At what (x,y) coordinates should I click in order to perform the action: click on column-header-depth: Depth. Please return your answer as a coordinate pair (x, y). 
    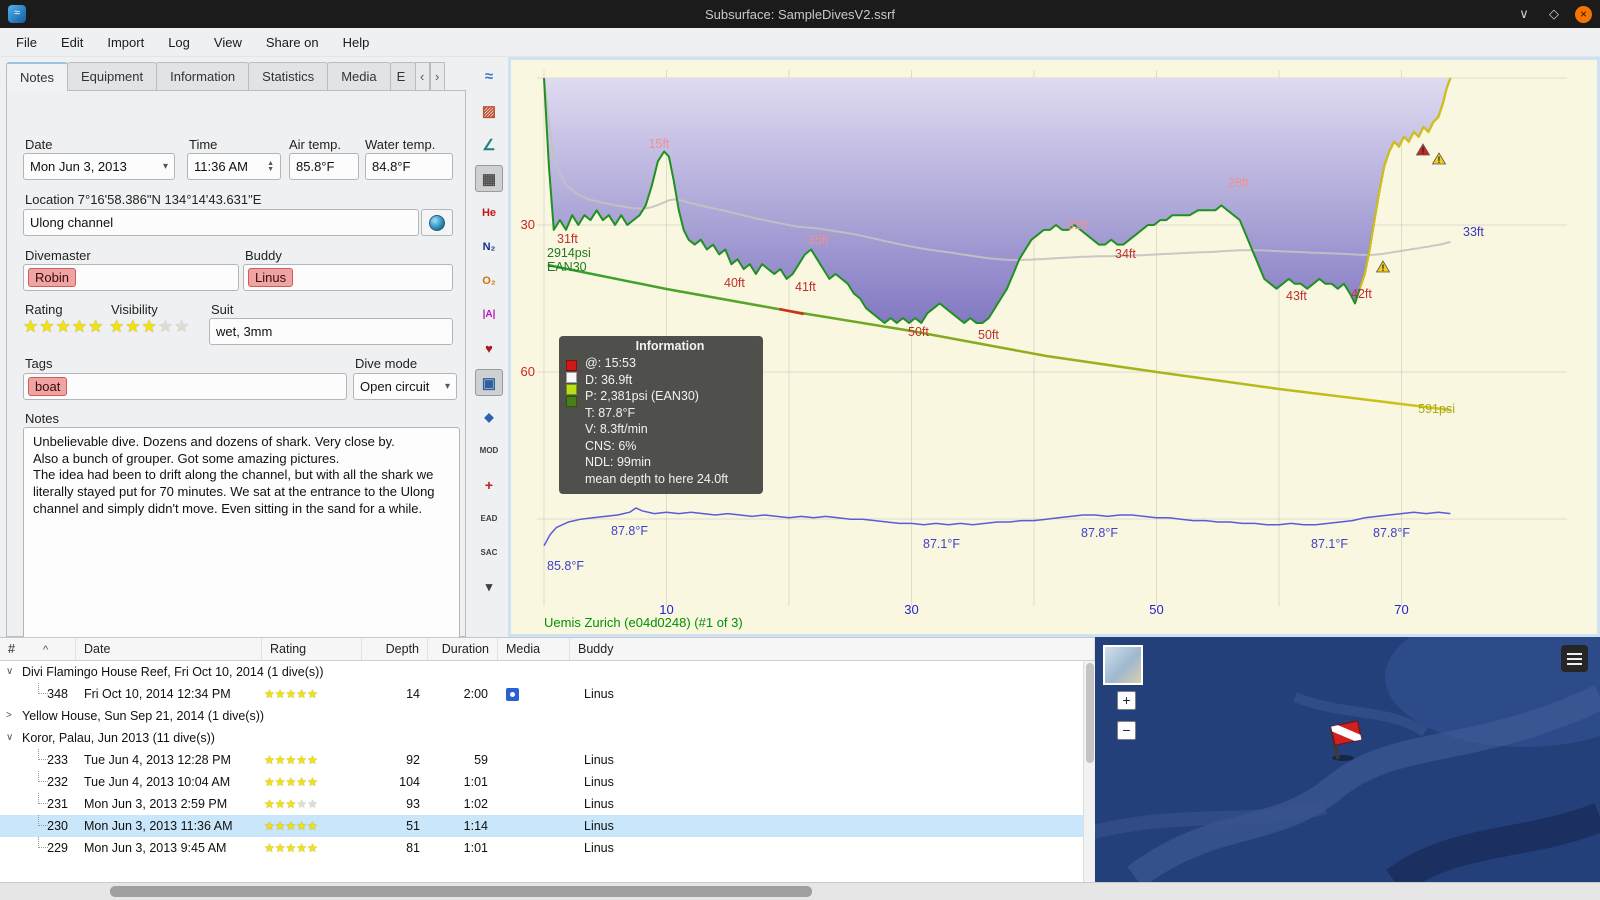
    Looking at the image, I should click on (395, 649).